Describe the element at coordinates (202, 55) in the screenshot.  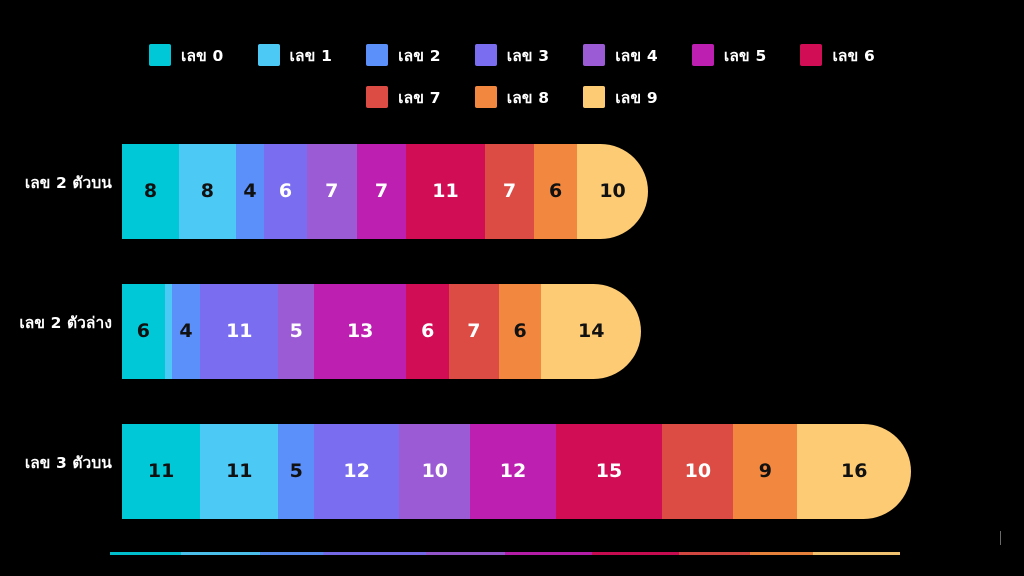
I see `legend-item-label: เลข 0` at that location.